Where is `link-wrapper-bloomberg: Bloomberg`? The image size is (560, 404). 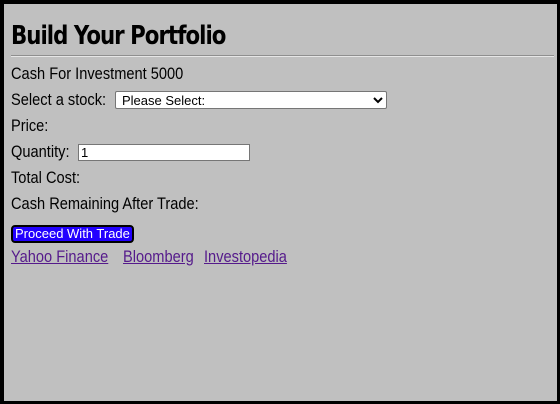 link-wrapper-bloomberg: Bloomberg is located at coordinates (161, 257).